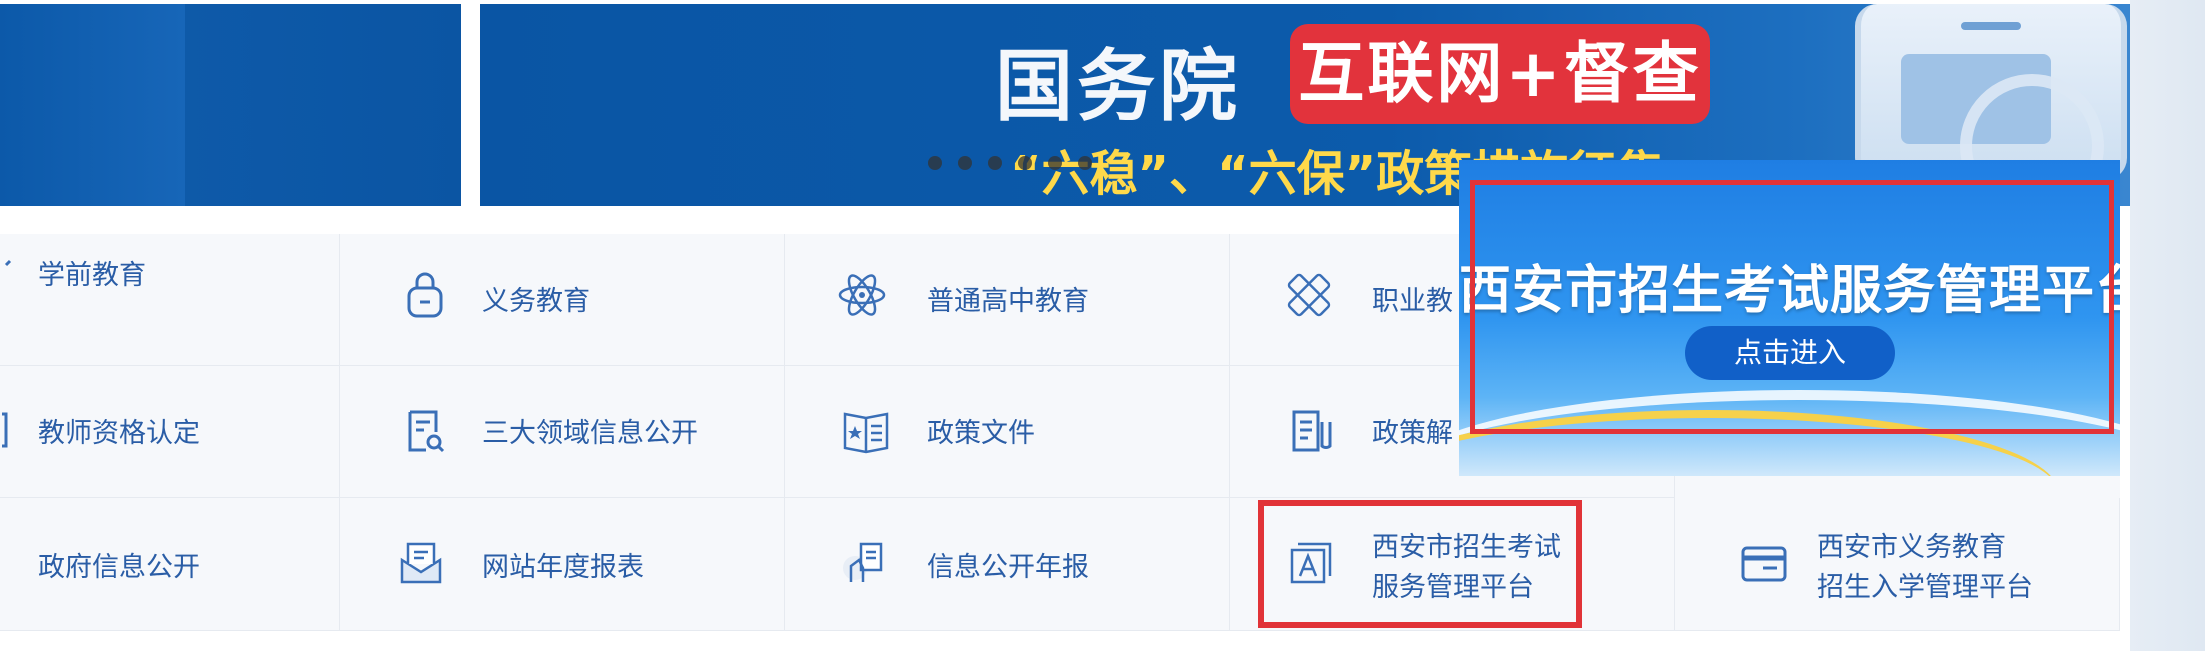  I want to click on grid-item-three-areas: 三大领域信息公开, so click(562, 432).